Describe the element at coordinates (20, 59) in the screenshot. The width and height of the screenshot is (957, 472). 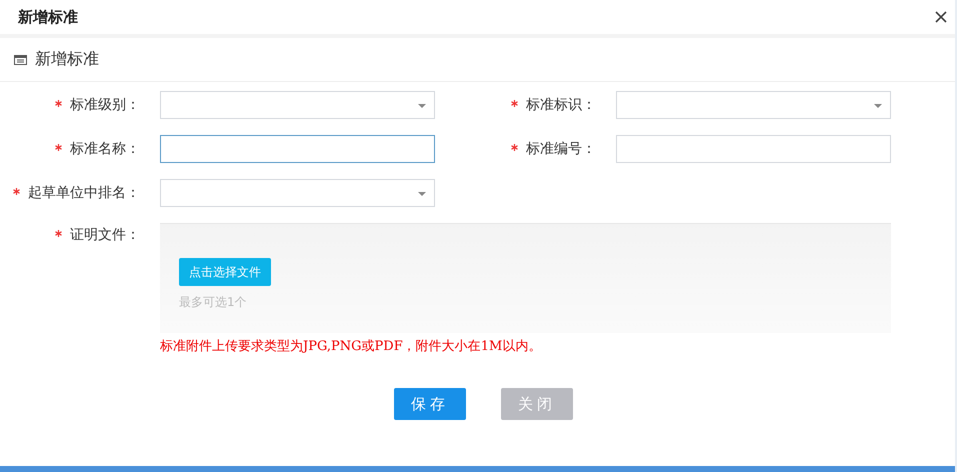
I see `list-icon` at that location.